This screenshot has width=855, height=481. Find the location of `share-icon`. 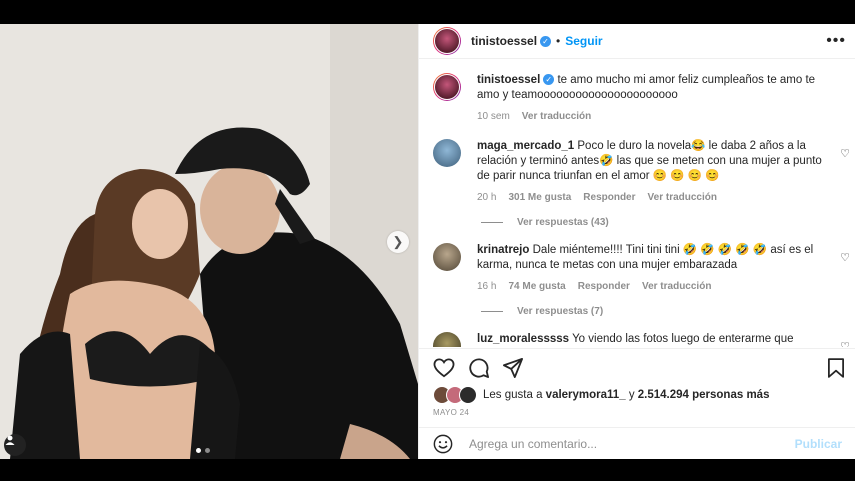

share-icon is located at coordinates (513, 368).